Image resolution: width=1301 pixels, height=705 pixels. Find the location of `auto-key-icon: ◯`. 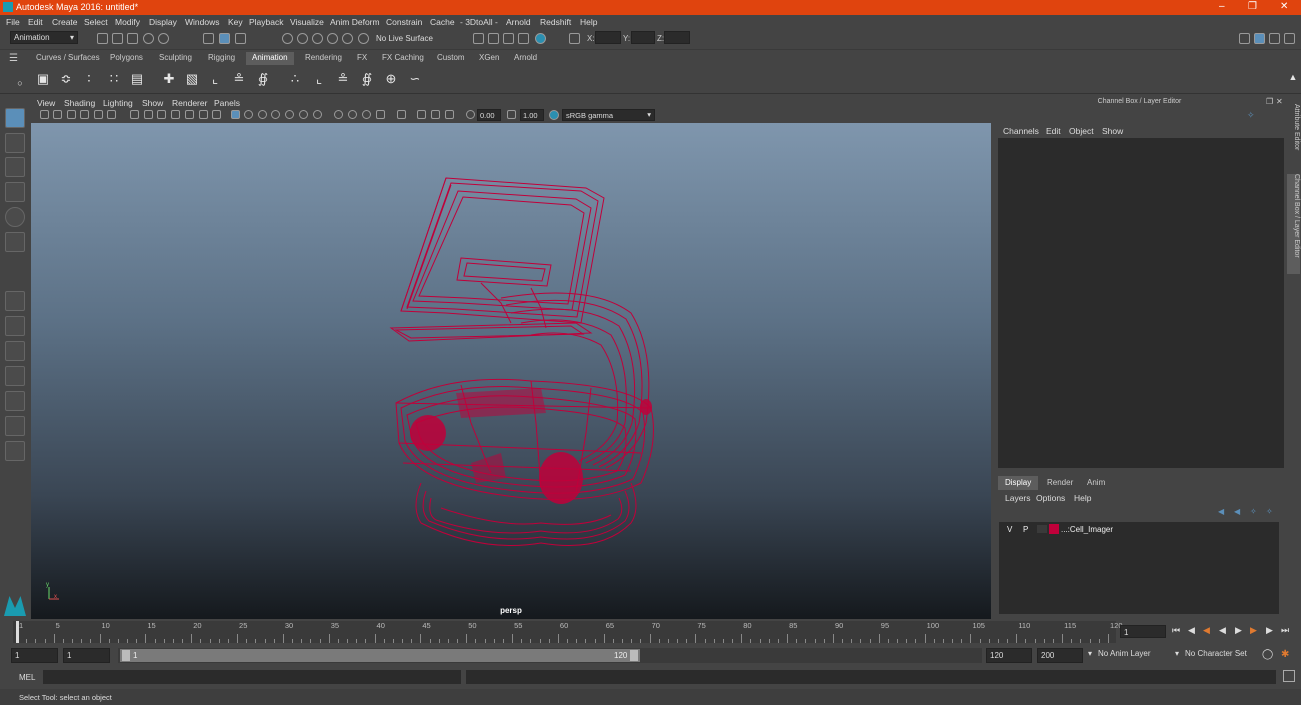

auto-key-icon: ◯ is located at coordinates (1267, 654).